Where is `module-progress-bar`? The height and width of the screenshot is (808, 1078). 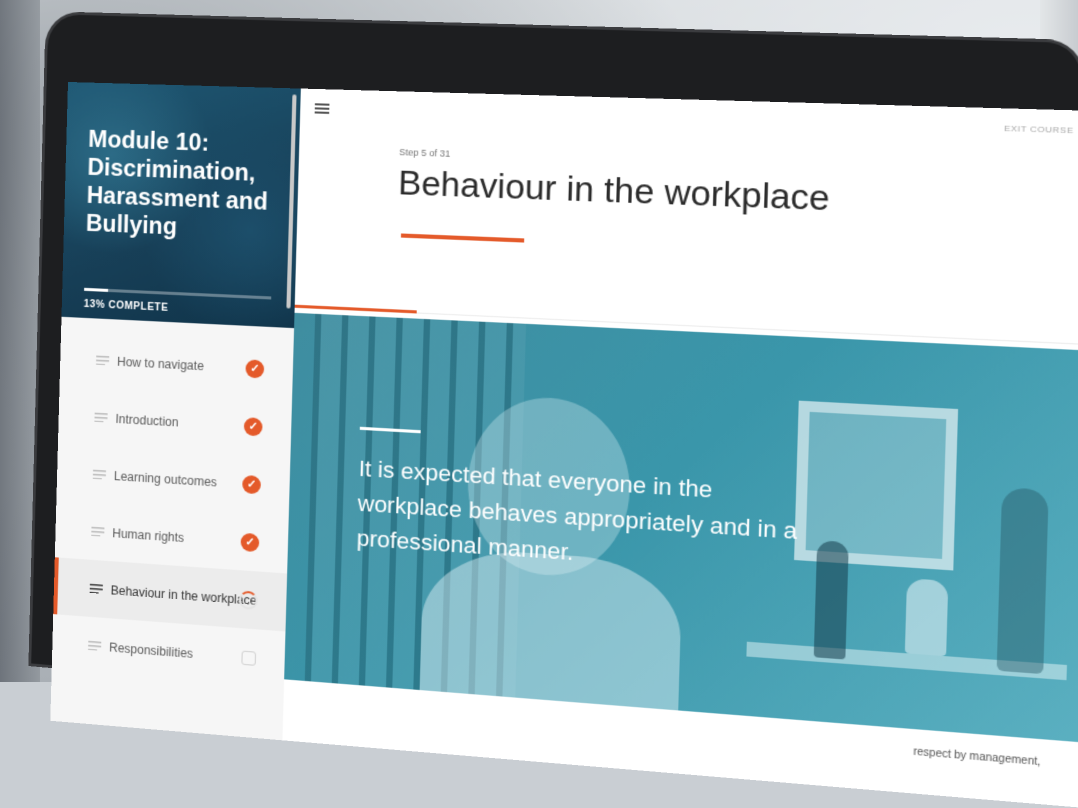
module-progress-bar is located at coordinates (178, 293).